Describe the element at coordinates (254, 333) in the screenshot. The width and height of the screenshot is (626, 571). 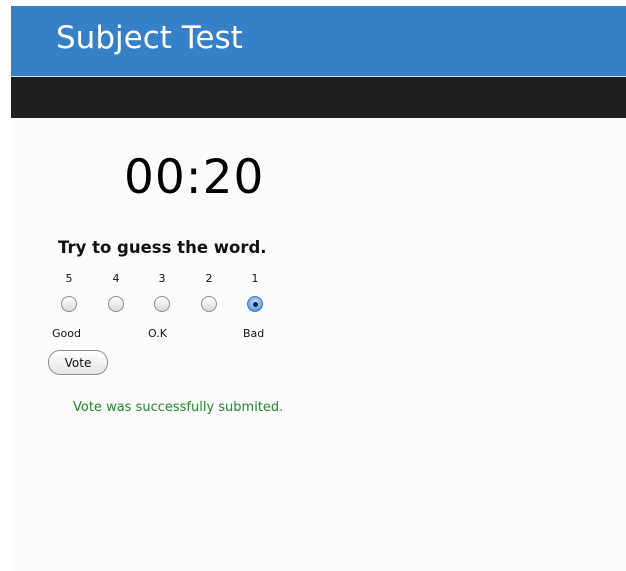
I see `label-bad: Bad` at that location.